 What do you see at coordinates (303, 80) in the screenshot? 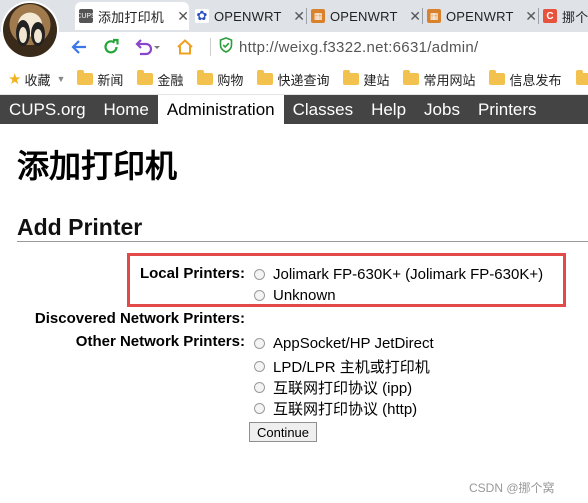
I see `bookmark-label: 快递查询` at bounding box center [303, 80].